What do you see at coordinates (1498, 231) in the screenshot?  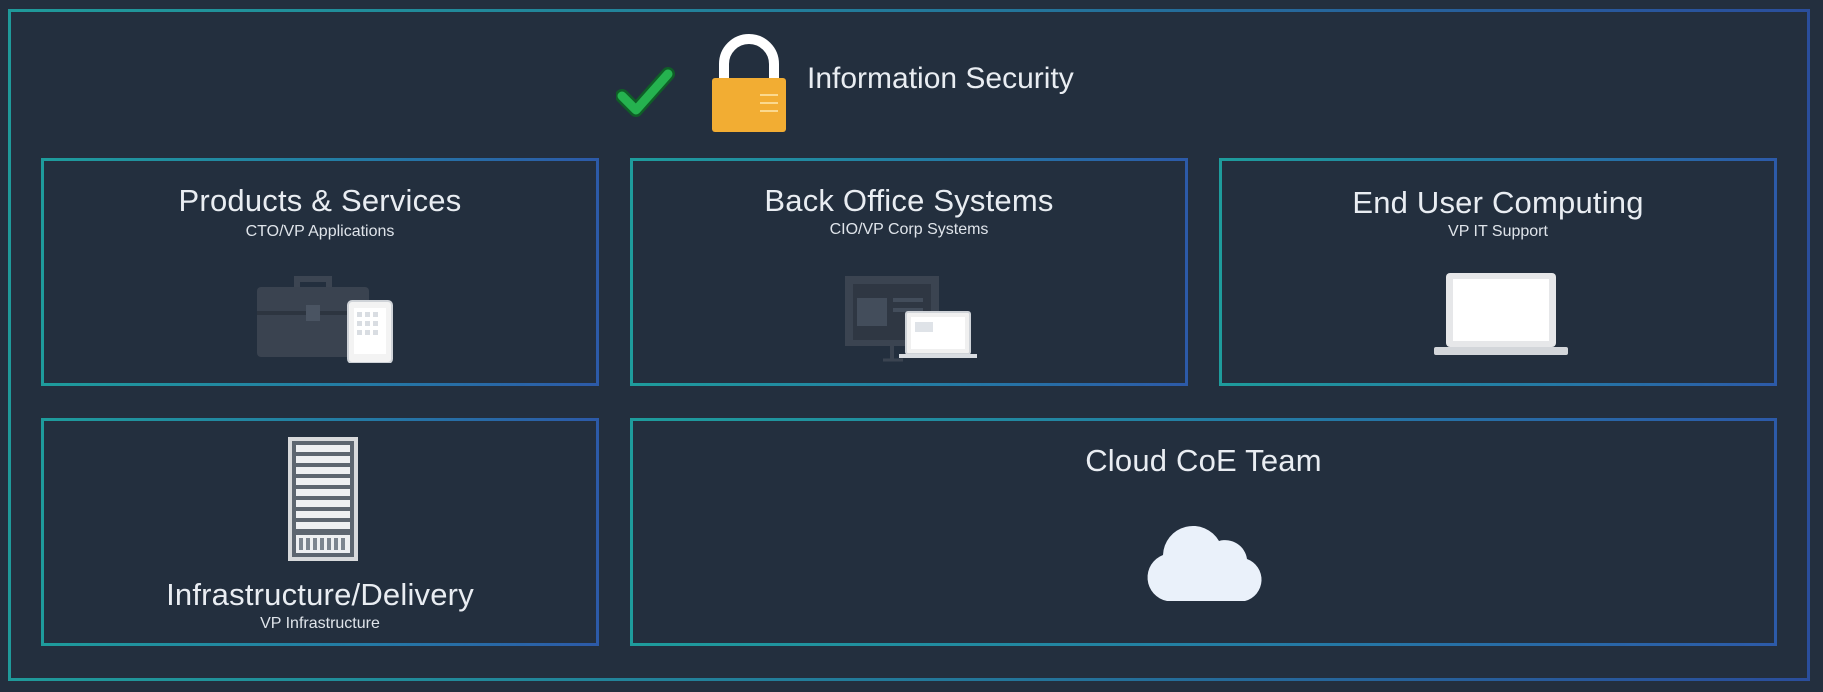 I see `box-subtitle: VP IT Support` at bounding box center [1498, 231].